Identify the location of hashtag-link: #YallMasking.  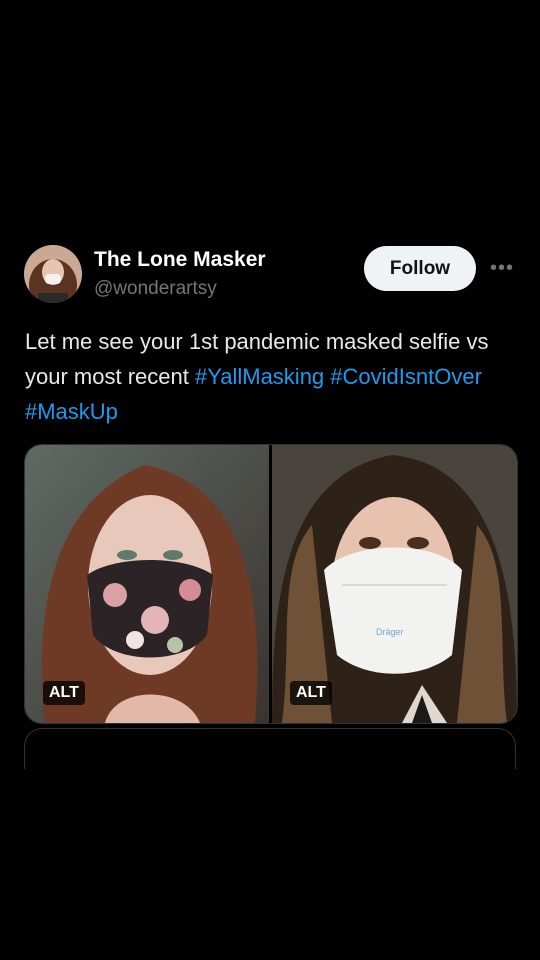
(259, 376).